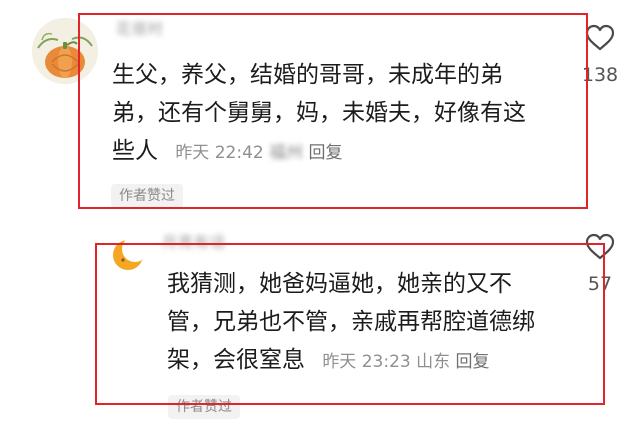 The image size is (640, 431). I want to click on comment-meta: 昨天 22:42 福州 回复, so click(253, 153).